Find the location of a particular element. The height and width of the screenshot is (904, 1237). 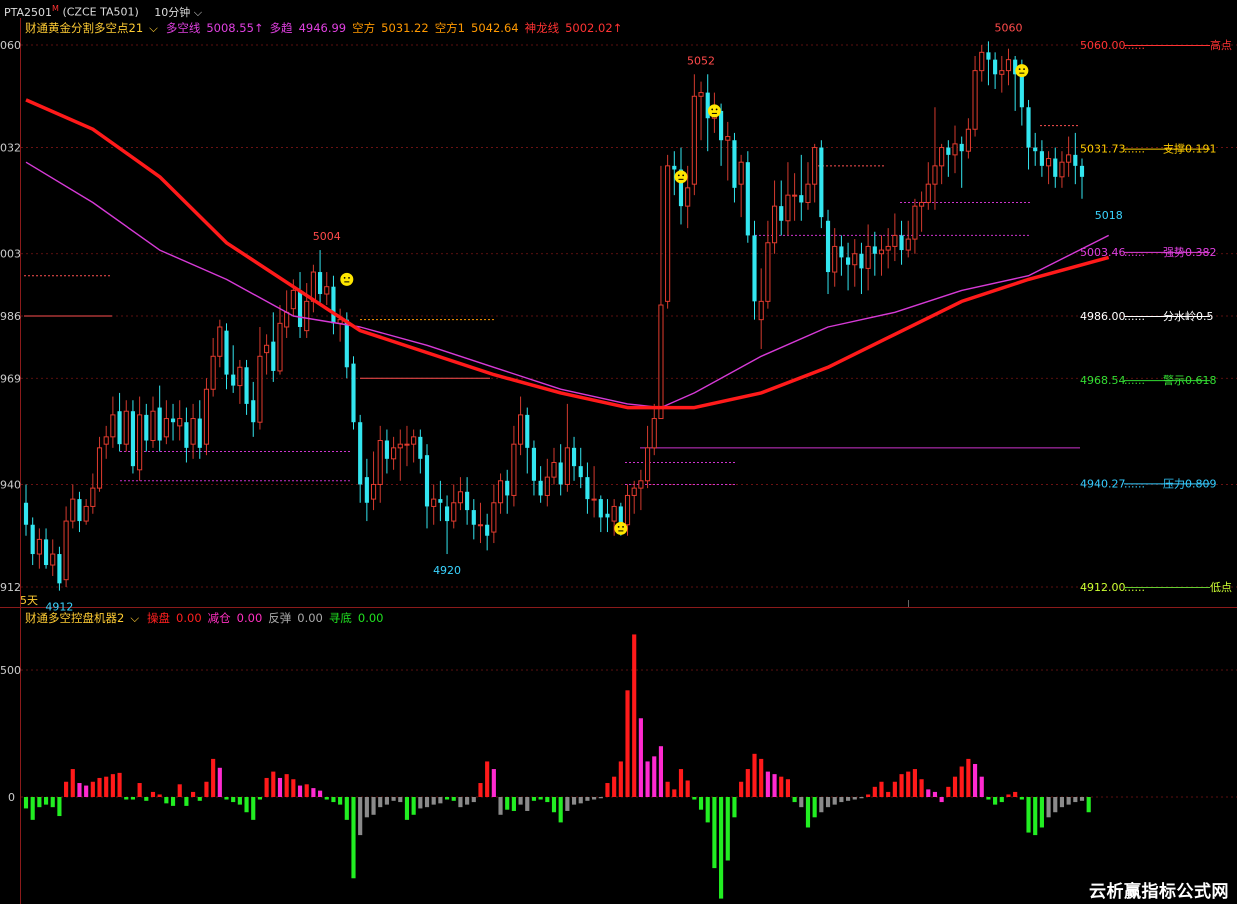

level-name-label: 高点 is located at coordinates (1221, 45).